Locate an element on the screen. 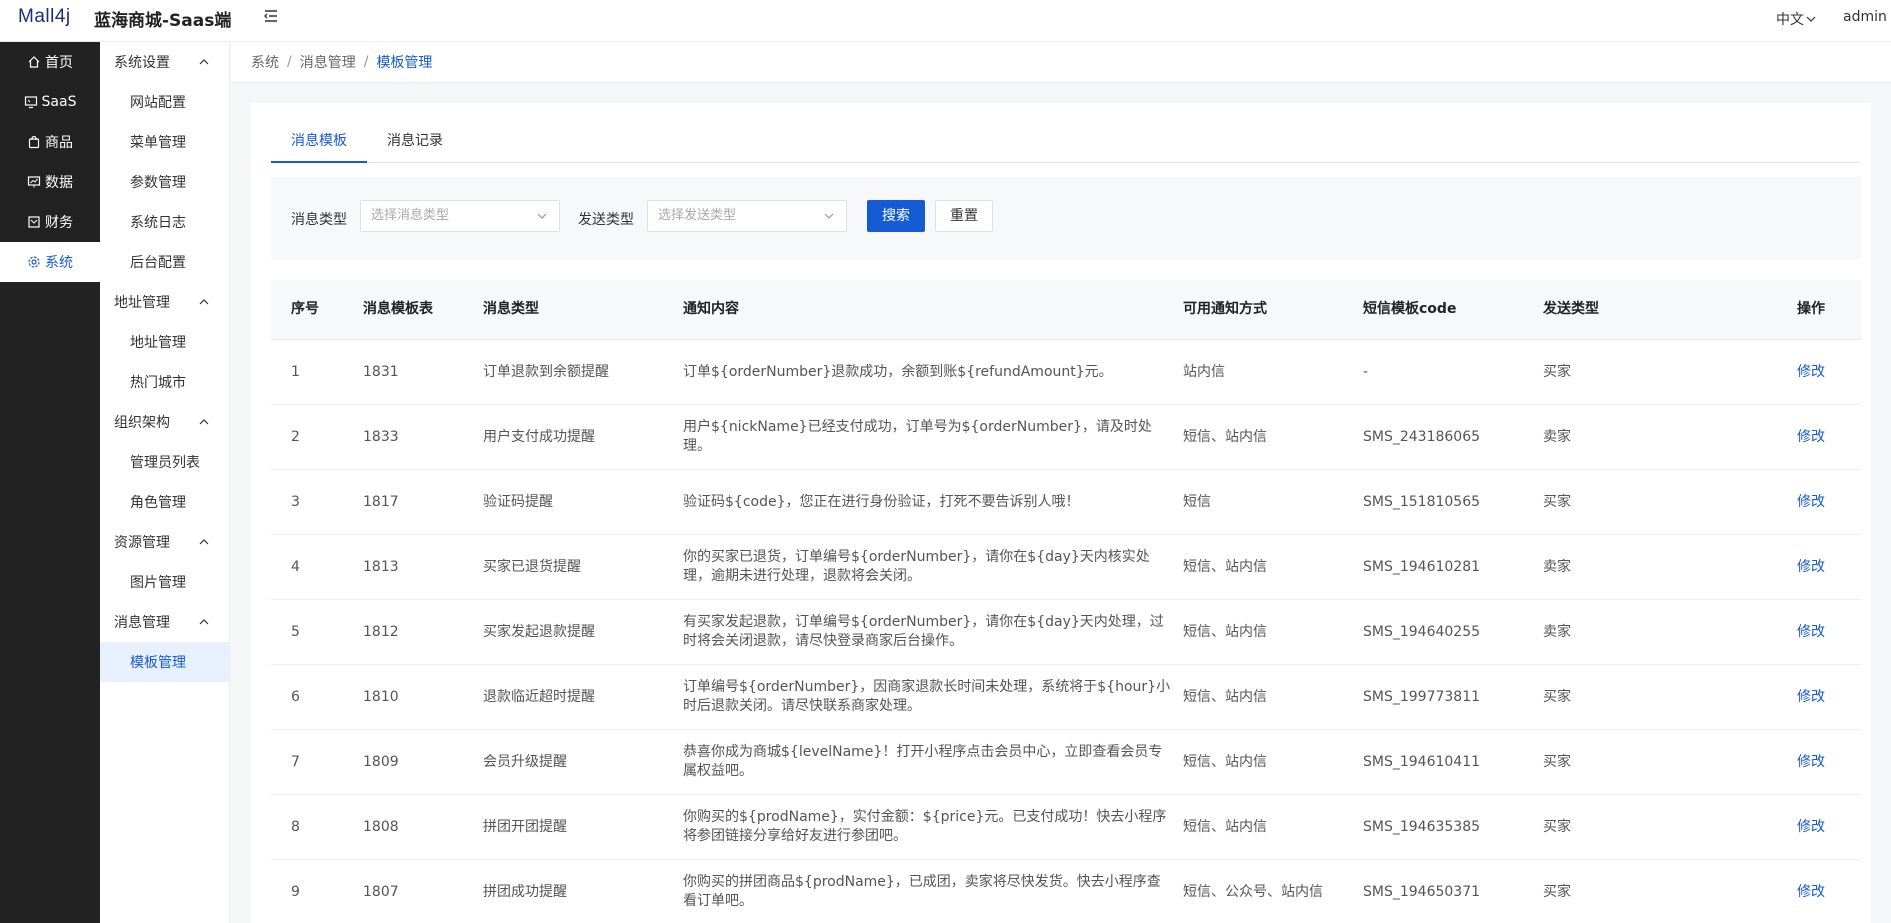  group-title: 组织架构 is located at coordinates (142, 423).